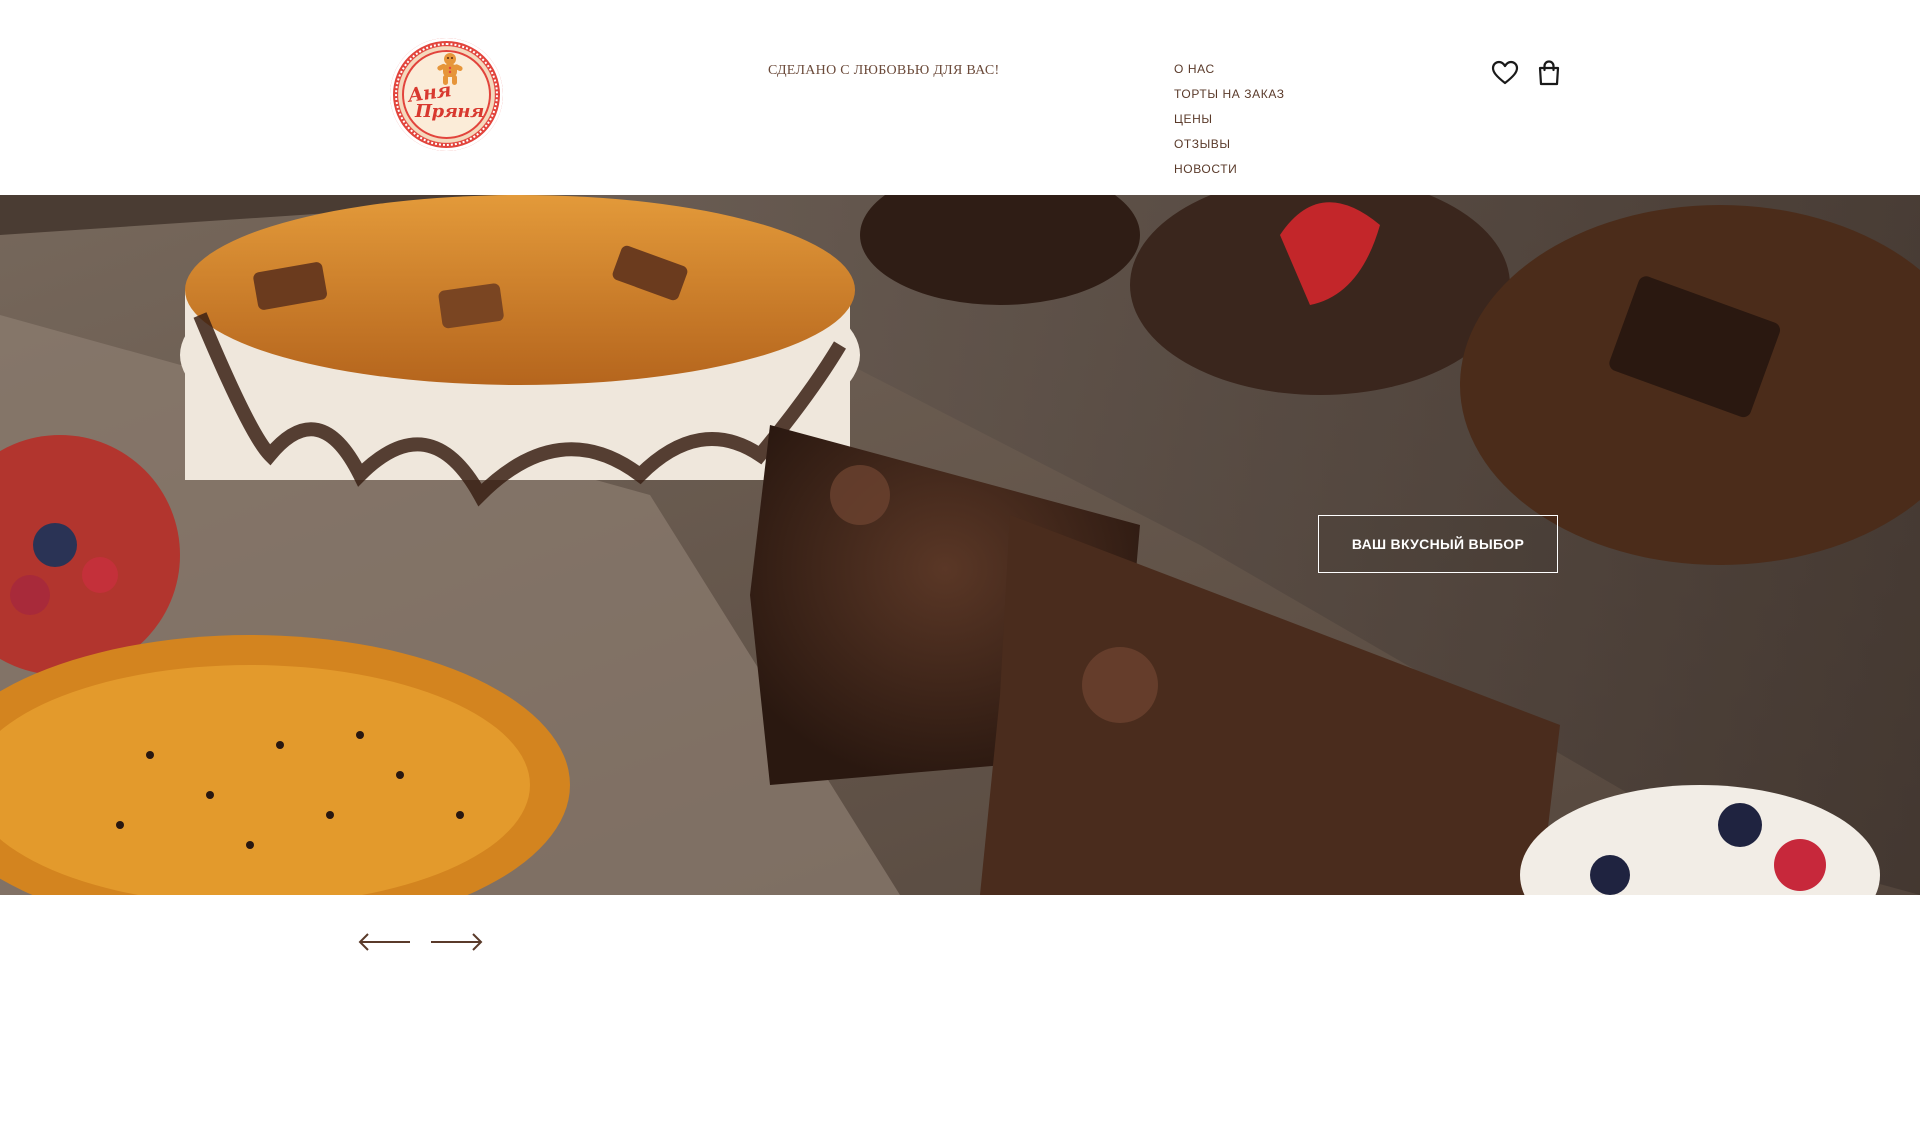  Describe the element at coordinates (449, 111) in the screenshot. I see `logo-text-line2: Пряня` at that location.